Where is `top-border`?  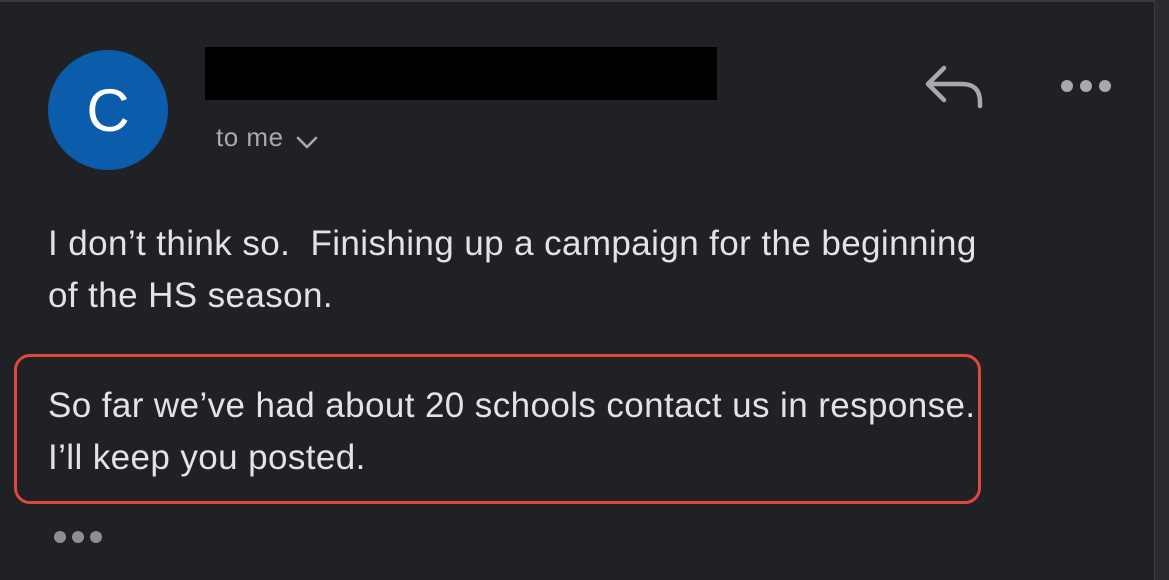 top-border is located at coordinates (584, 1).